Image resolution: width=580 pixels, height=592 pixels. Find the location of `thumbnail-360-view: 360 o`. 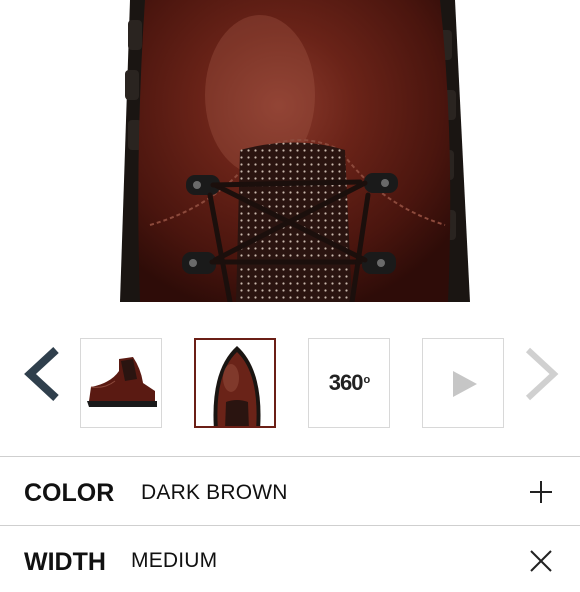

thumbnail-360-view: 360 o is located at coordinates (349, 383).